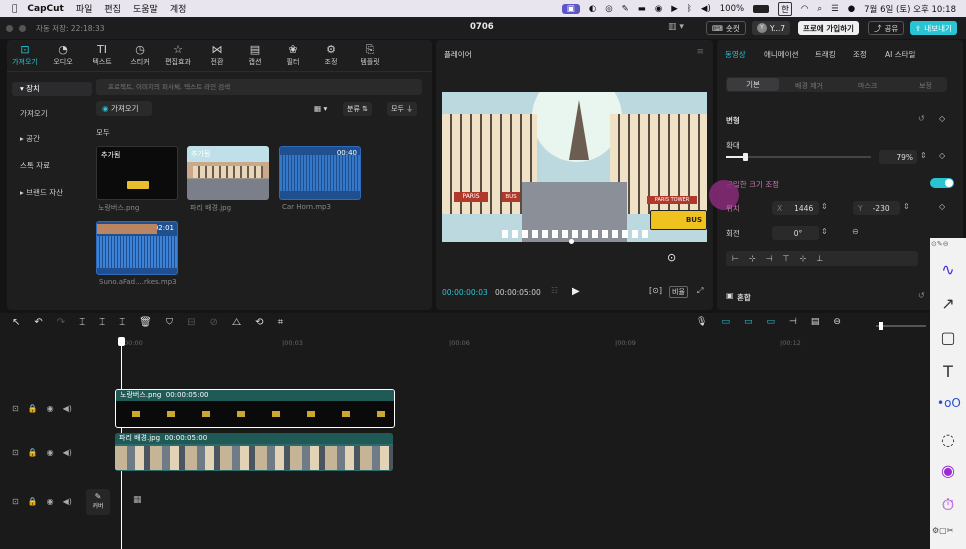 The image size is (966, 549). What do you see at coordinates (851, 9) in the screenshot?
I see `siri-icon: ●` at bounding box center [851, 9].